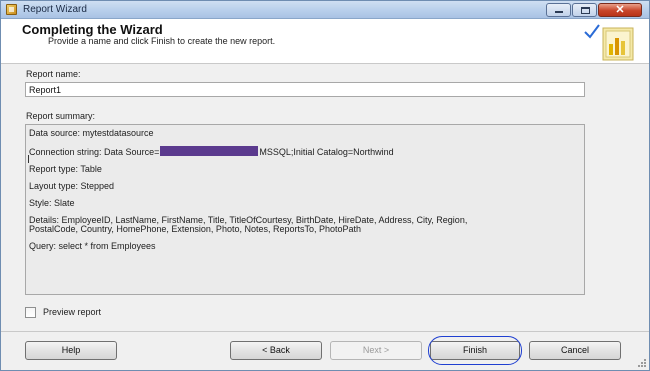  I want to click on footer-divider, so click(325, 331).